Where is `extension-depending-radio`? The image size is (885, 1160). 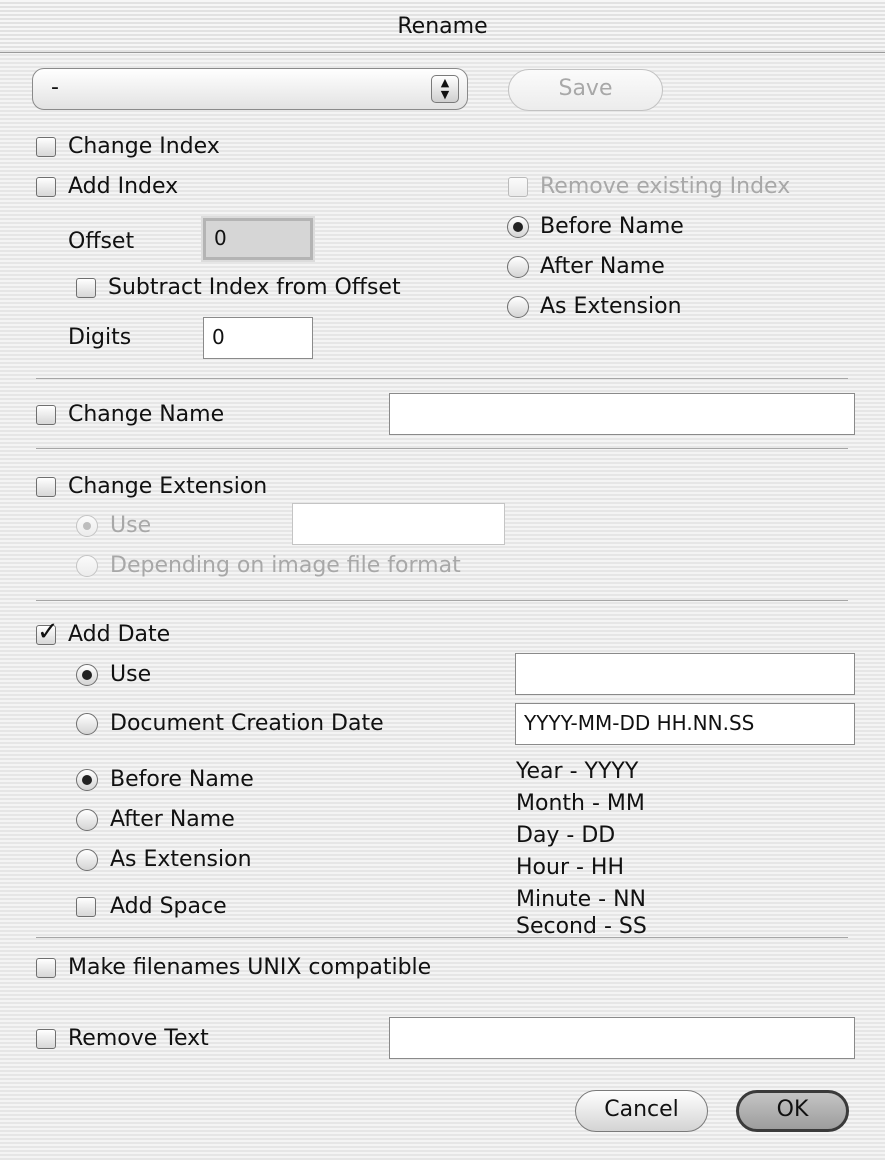
extension-depending-radio is located at coordinates (87, 566).